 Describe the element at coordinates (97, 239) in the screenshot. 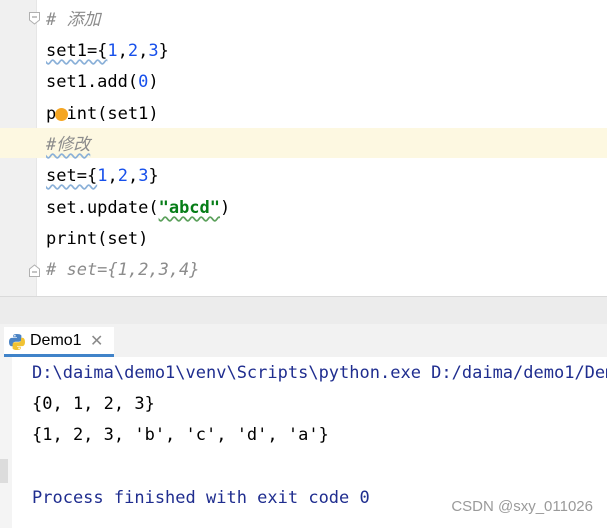

I see `code-line-8: print(set)` at that location.